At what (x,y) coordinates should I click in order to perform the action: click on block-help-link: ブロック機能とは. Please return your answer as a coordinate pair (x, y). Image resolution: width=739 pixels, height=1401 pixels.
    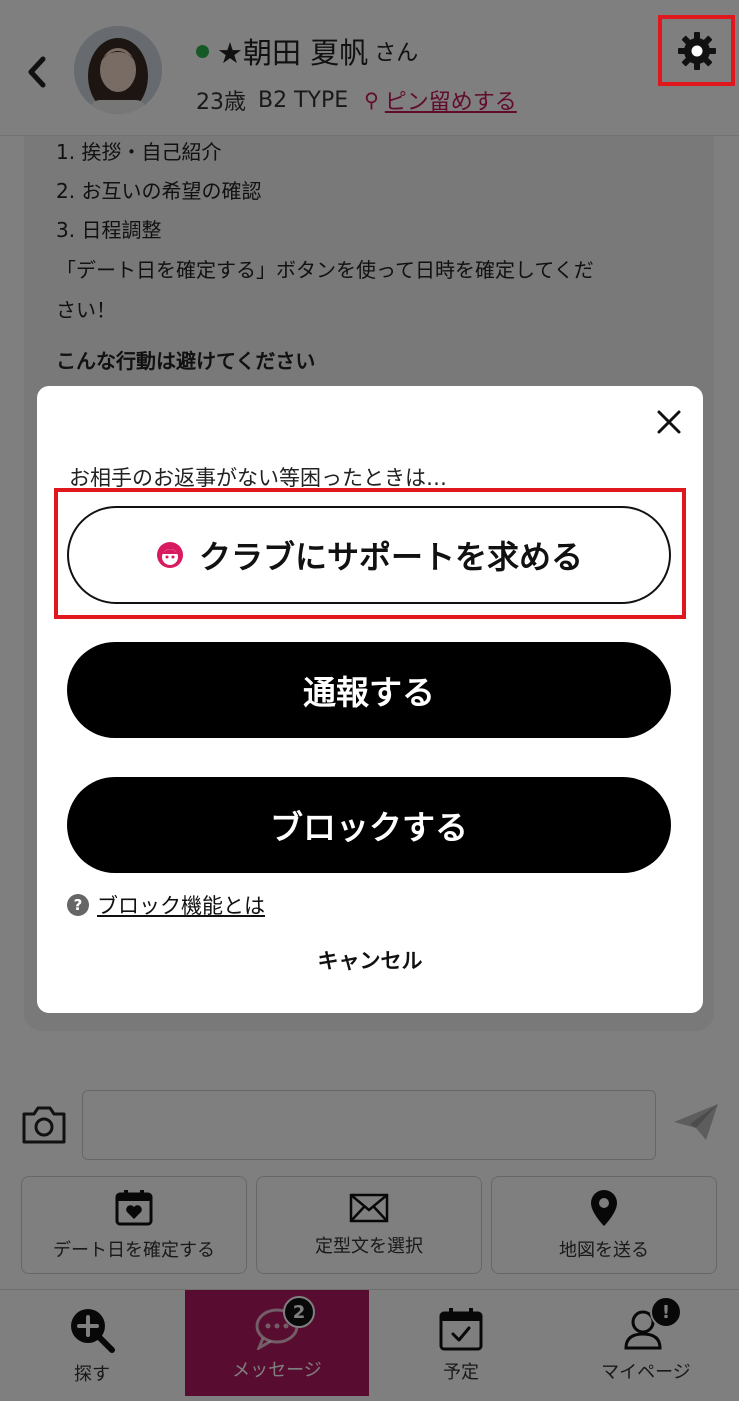
    Looking at the image, I should click on (181, 905).